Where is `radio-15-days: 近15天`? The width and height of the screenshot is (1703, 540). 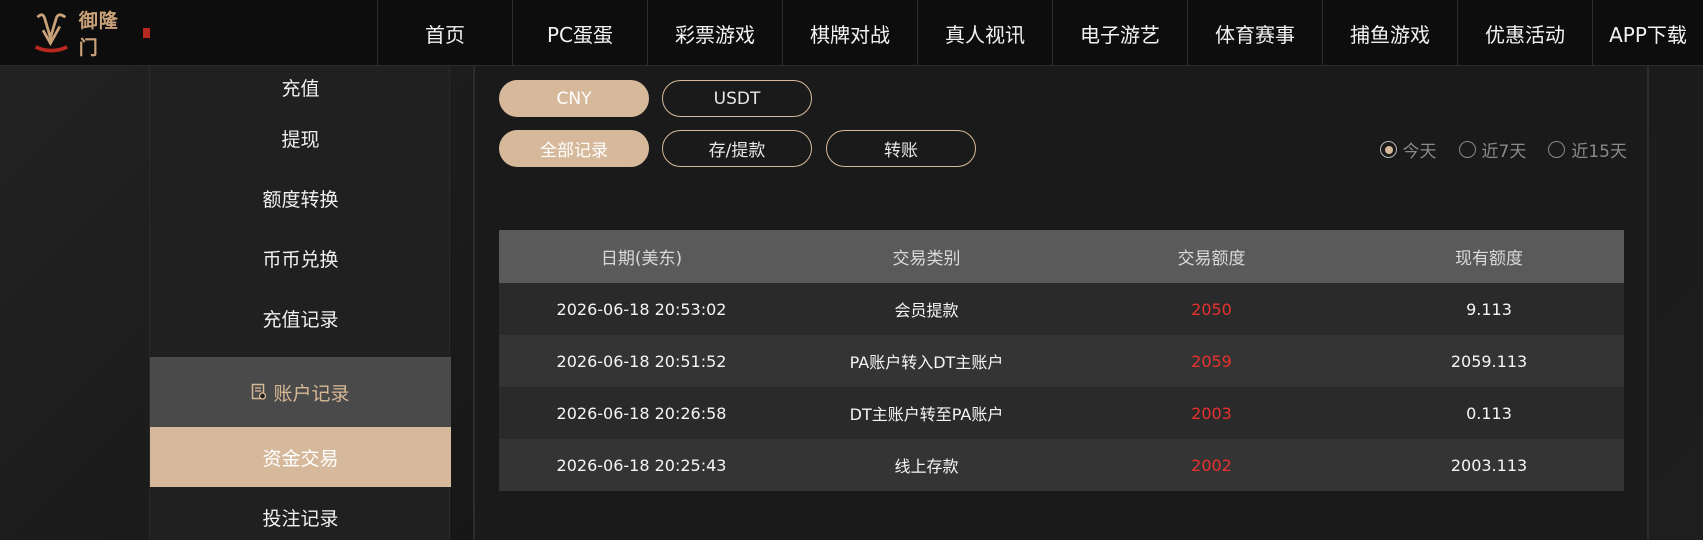 radio-15-days: 近15天 is located at coordinates (1587, 149).